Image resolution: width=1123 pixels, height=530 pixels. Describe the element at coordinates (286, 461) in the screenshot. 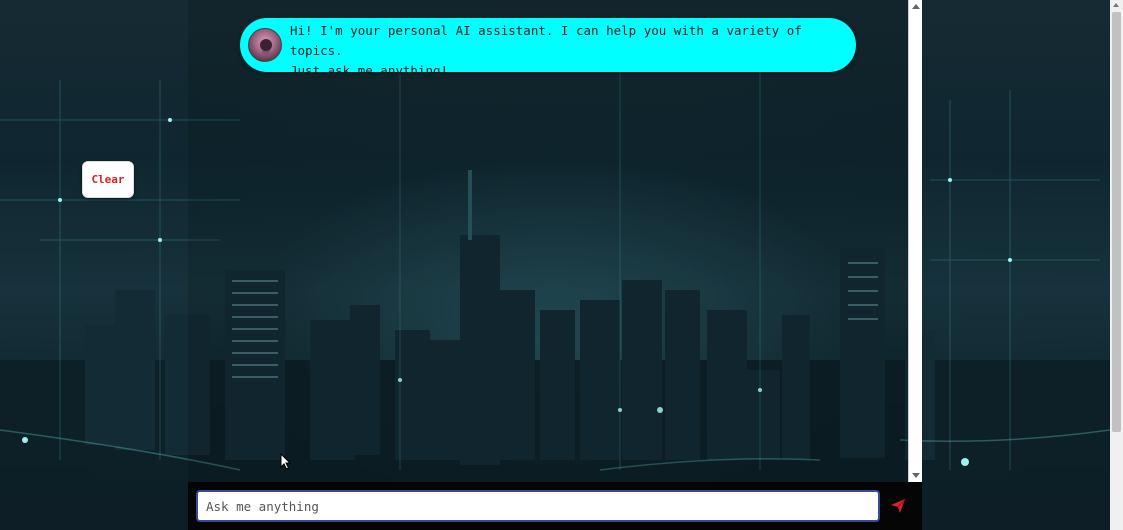

I see `mouse-cursor-icon` at that location.